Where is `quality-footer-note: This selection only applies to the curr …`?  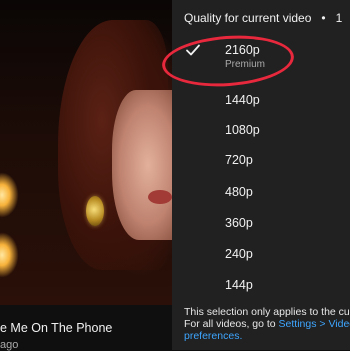 quality-footer-note: This selection only applies to the curr … is located at coordinates (267, 324).